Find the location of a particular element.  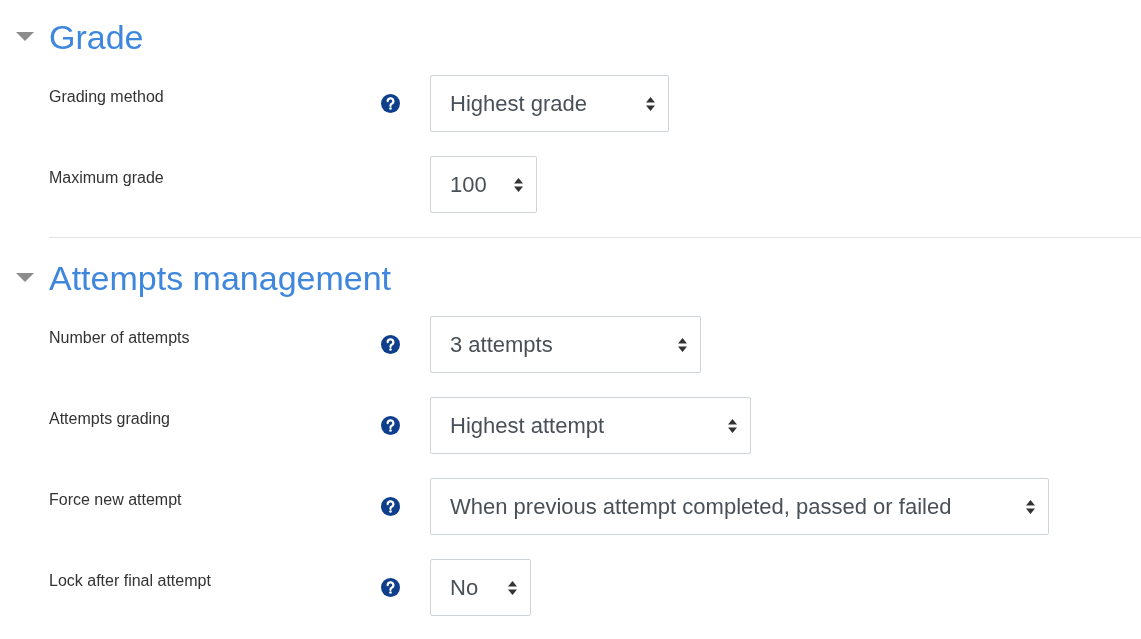

field-label: Attempts grading is located at coordinates (109, 418).